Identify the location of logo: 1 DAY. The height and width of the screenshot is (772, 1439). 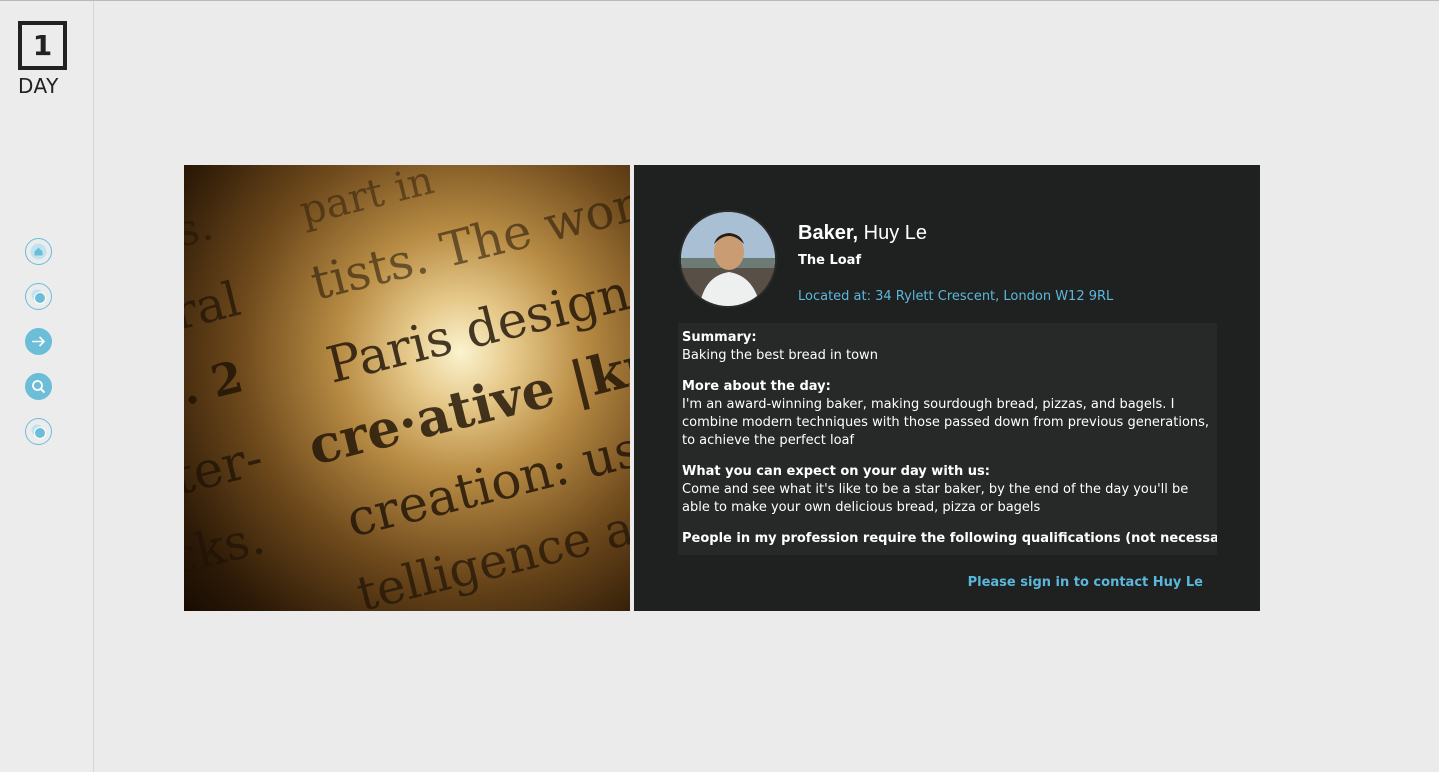
(43, 59).